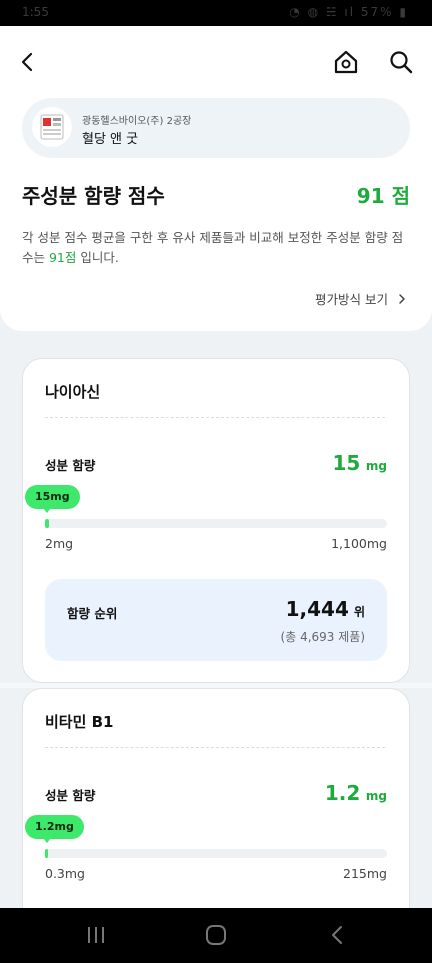  What do you see at coordinates (52, 499) in the screenshot?
I see `value-bubble: 15mg` at bounding box center [52, 499].